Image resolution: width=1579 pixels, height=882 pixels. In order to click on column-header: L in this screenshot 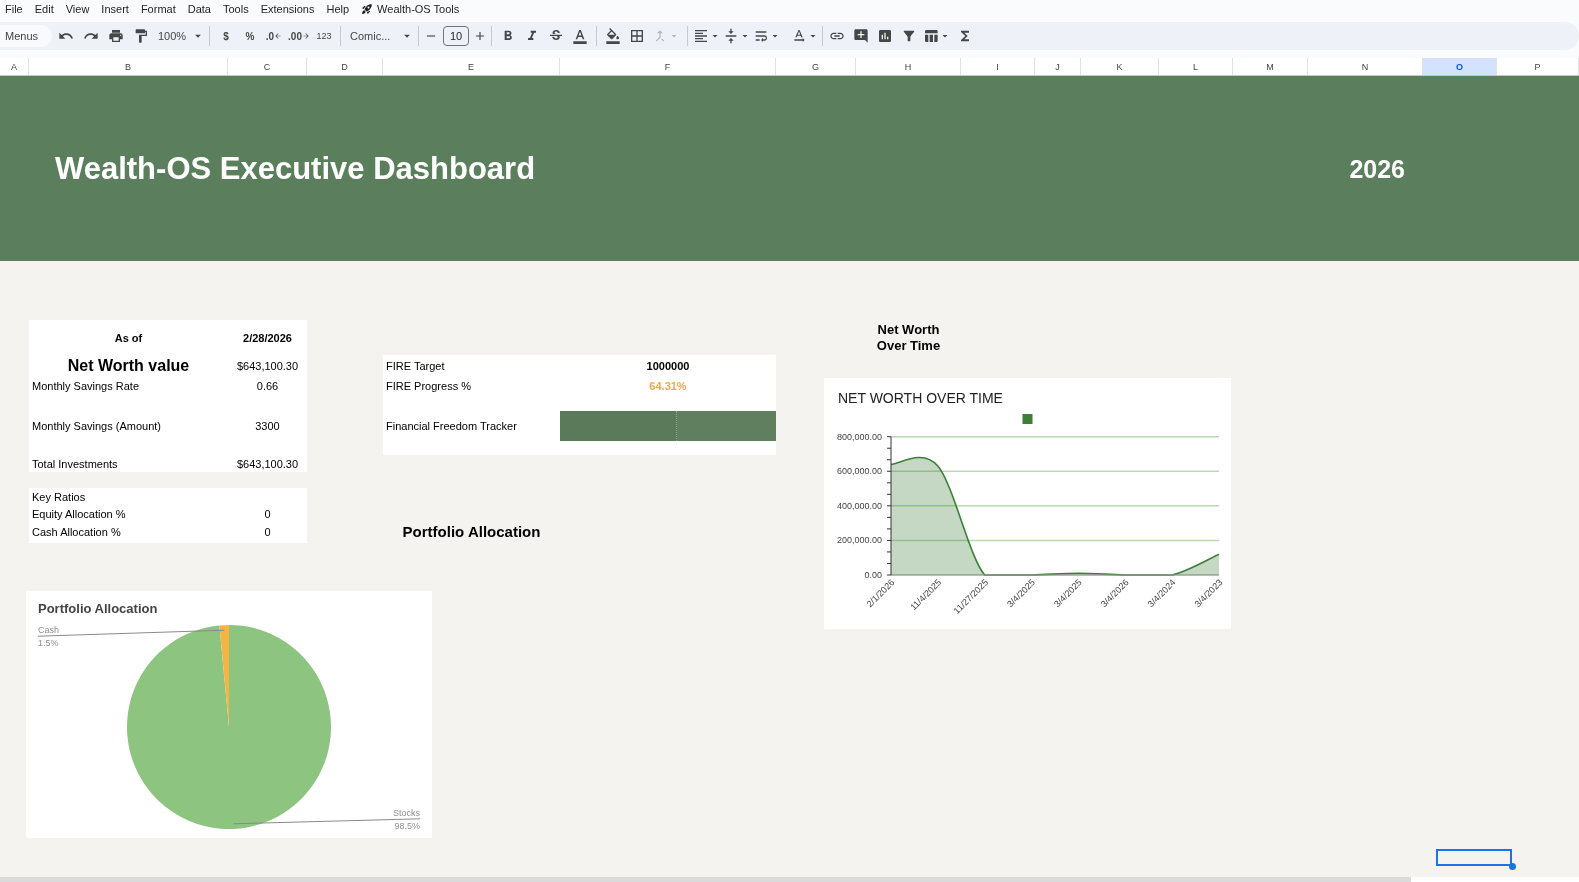, I will do `click(1196, 66)`.